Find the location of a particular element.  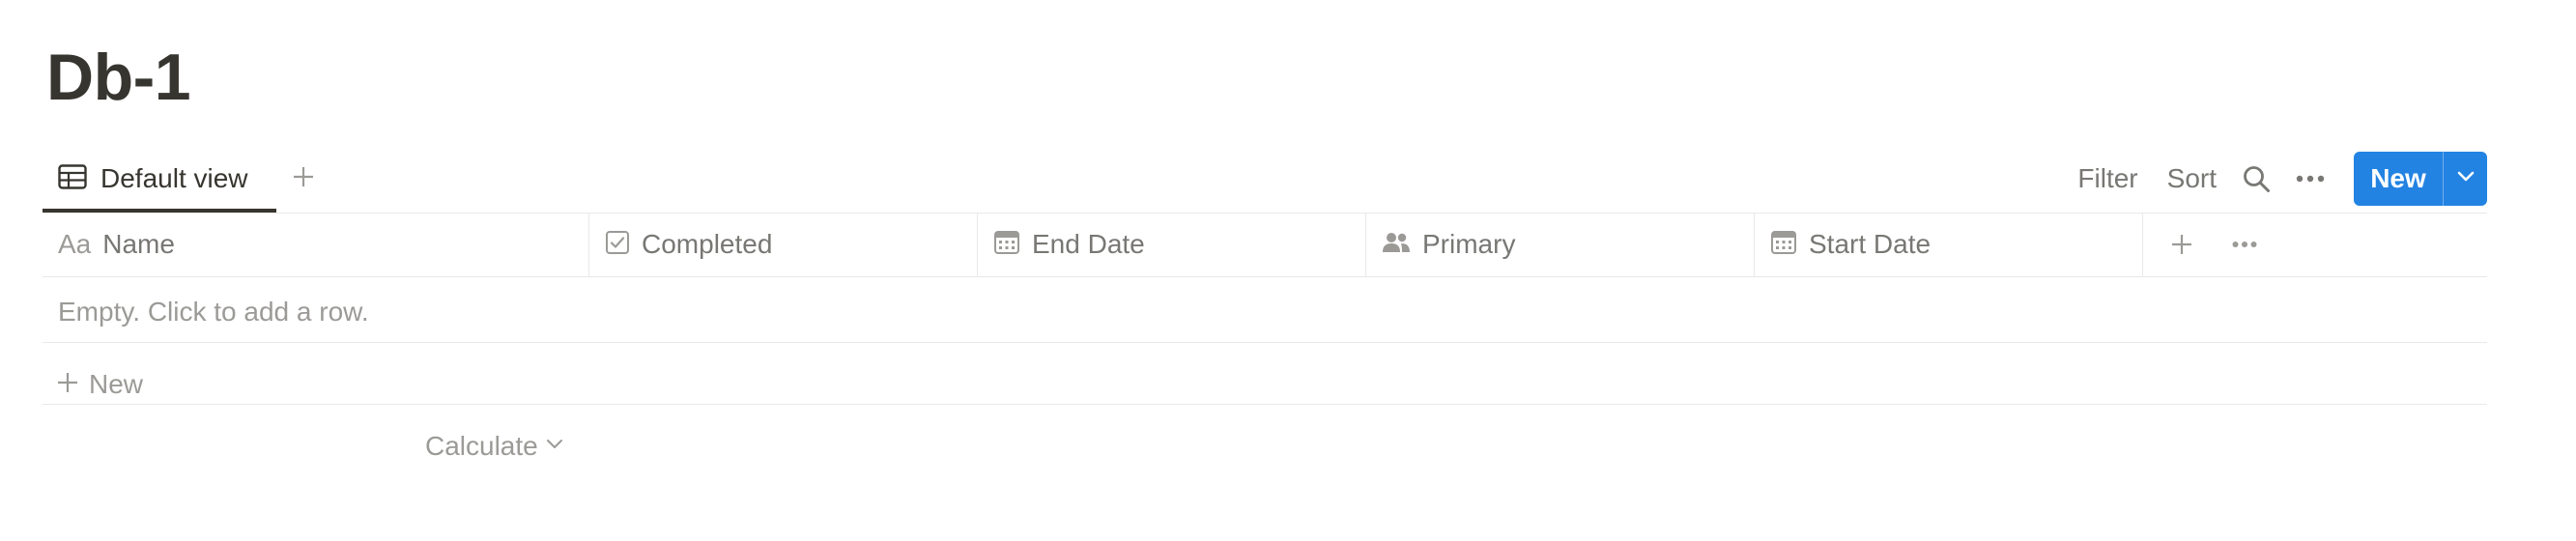

calculate-button: Calculate is located at coordinates (494, 446).